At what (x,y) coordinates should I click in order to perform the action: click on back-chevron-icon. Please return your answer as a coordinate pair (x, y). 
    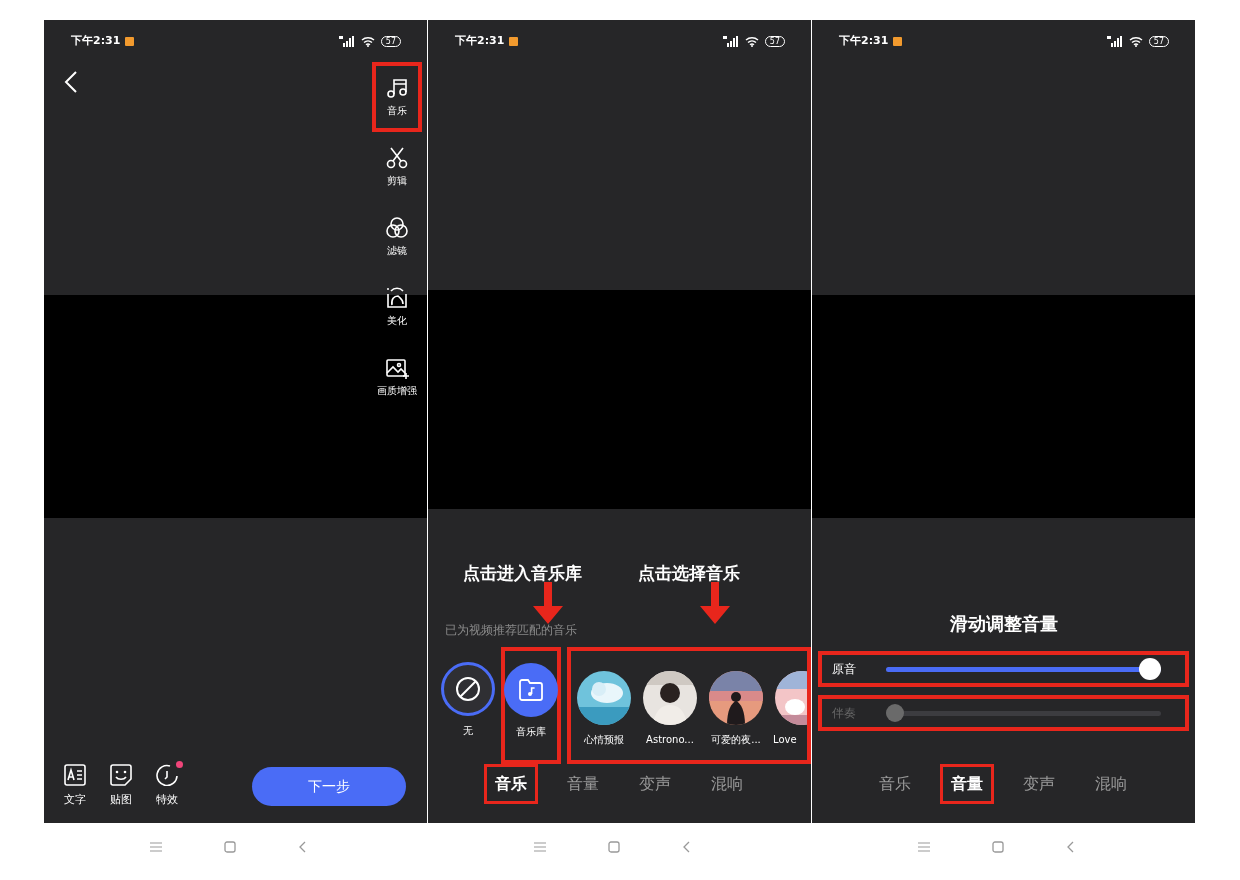
    Looking at the image, I should click on (71, 82).